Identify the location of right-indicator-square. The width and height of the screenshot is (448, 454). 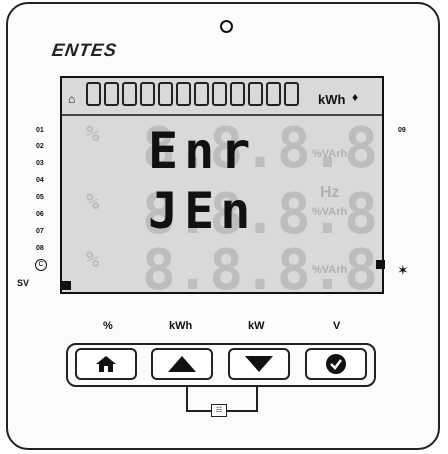
(380, 264).